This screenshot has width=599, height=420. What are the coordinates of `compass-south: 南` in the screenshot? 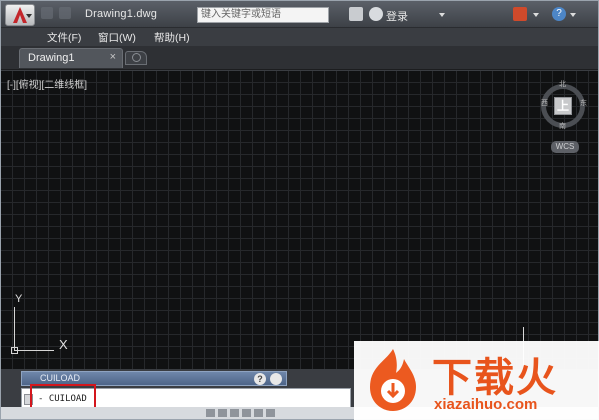 It's located at (562, 126).